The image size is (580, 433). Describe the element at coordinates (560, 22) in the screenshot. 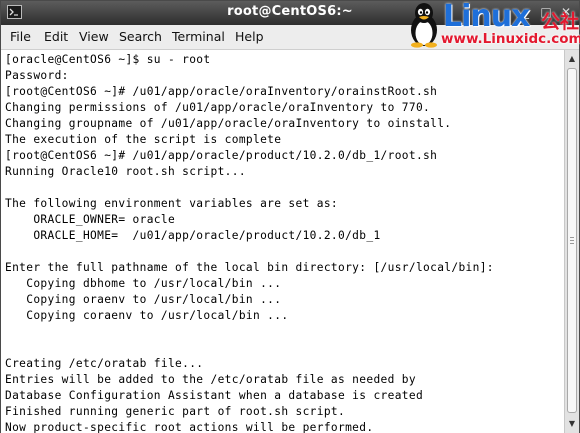

I see `watermark-brand-cn: 公社` at that location.